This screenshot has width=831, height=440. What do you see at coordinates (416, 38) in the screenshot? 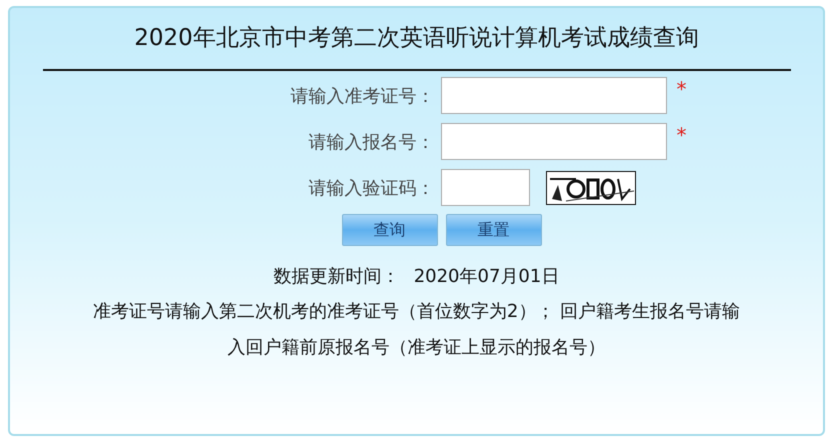
I see `page-title: 2020年北京市中考第二次英语听说计算机考试成绩查询` at bounding box center [416, 38].